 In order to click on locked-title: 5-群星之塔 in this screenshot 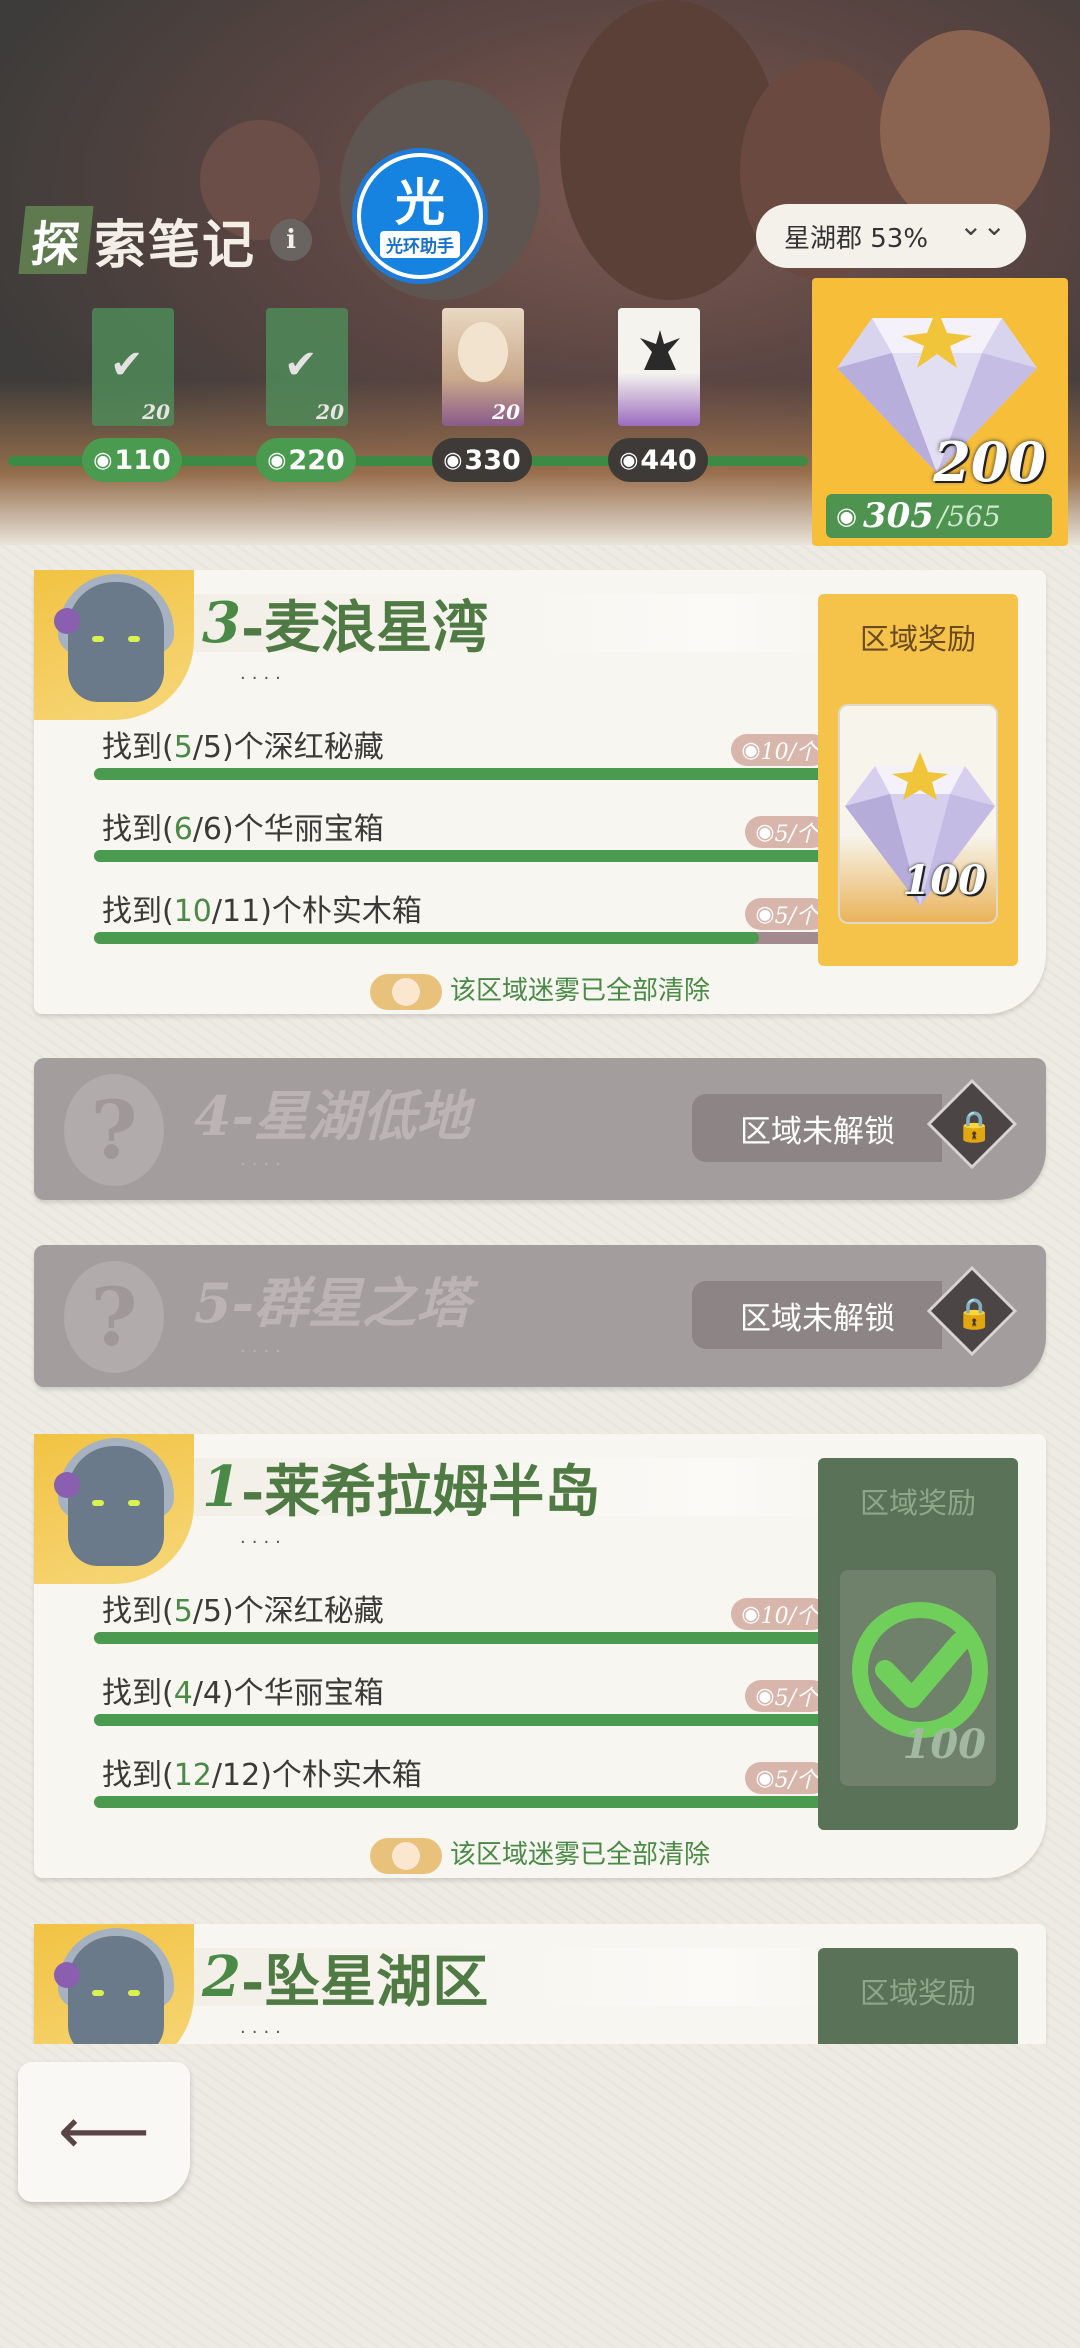, I will do `click(332, 1303)`.